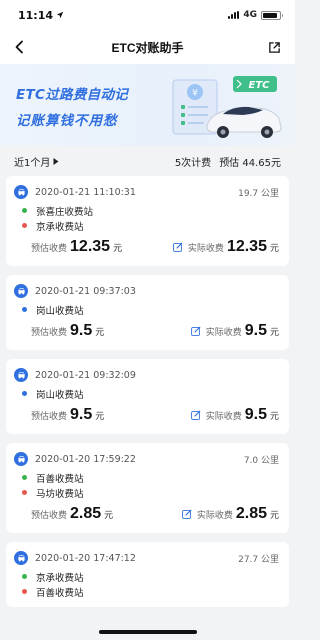 This screenshot has height=640, width=320. I want to click on nav-bar: ETC对账助手, so click(147, 47).